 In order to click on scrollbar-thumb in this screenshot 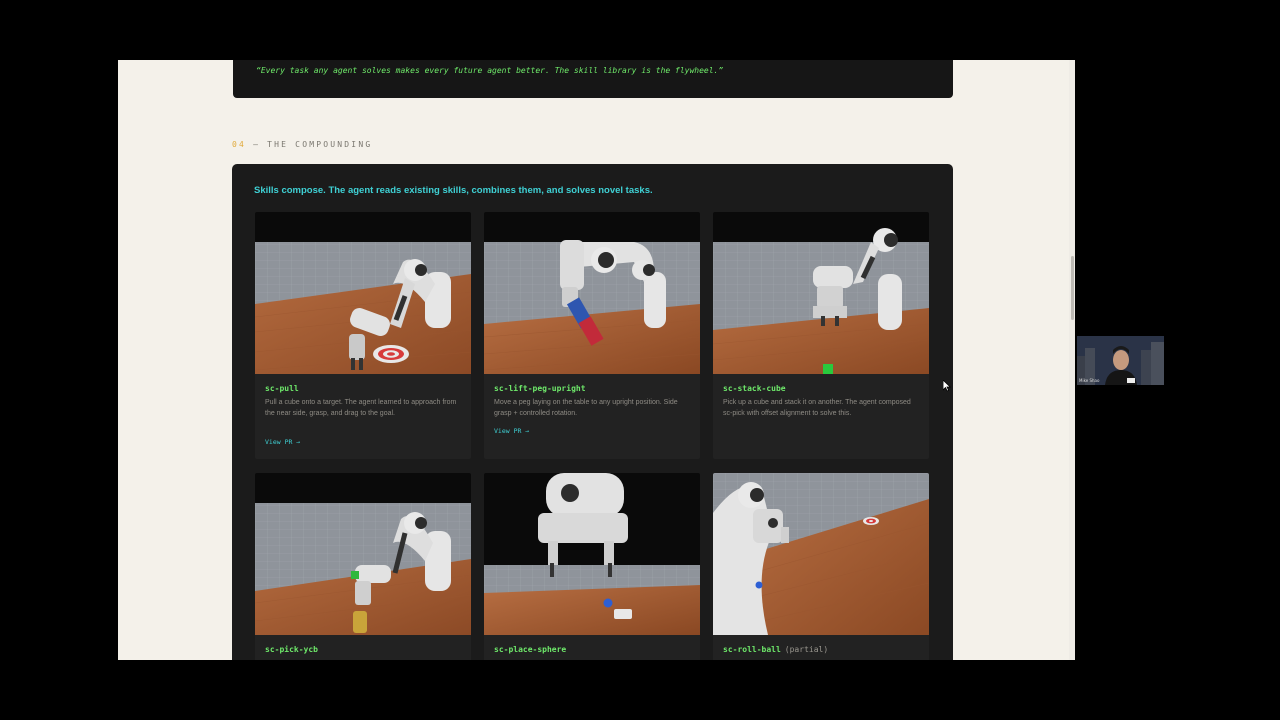, I will do `click(1072, 288)`.